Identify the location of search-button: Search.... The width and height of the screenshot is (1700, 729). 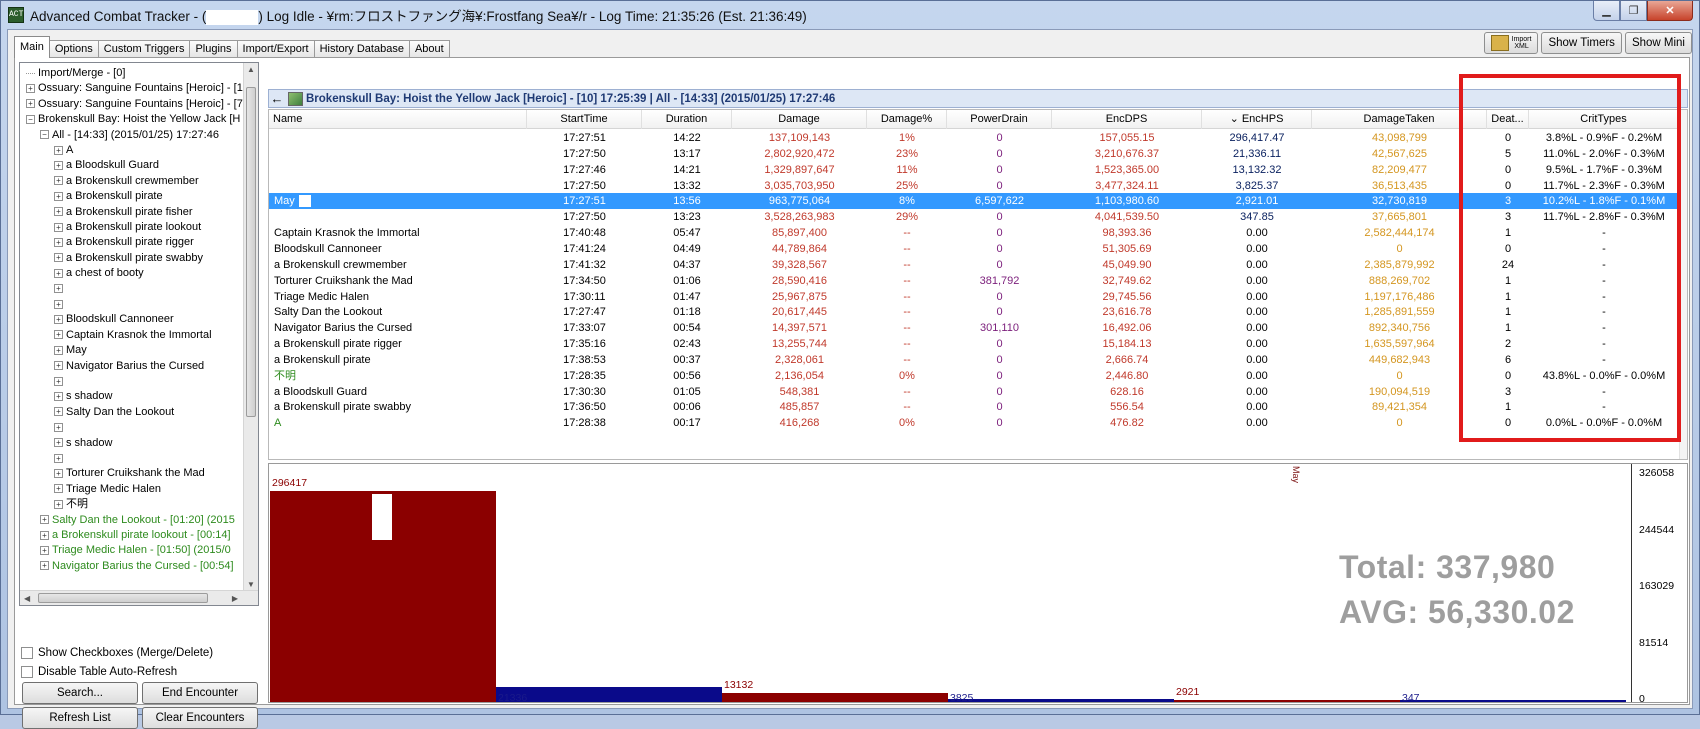
(80, 693).